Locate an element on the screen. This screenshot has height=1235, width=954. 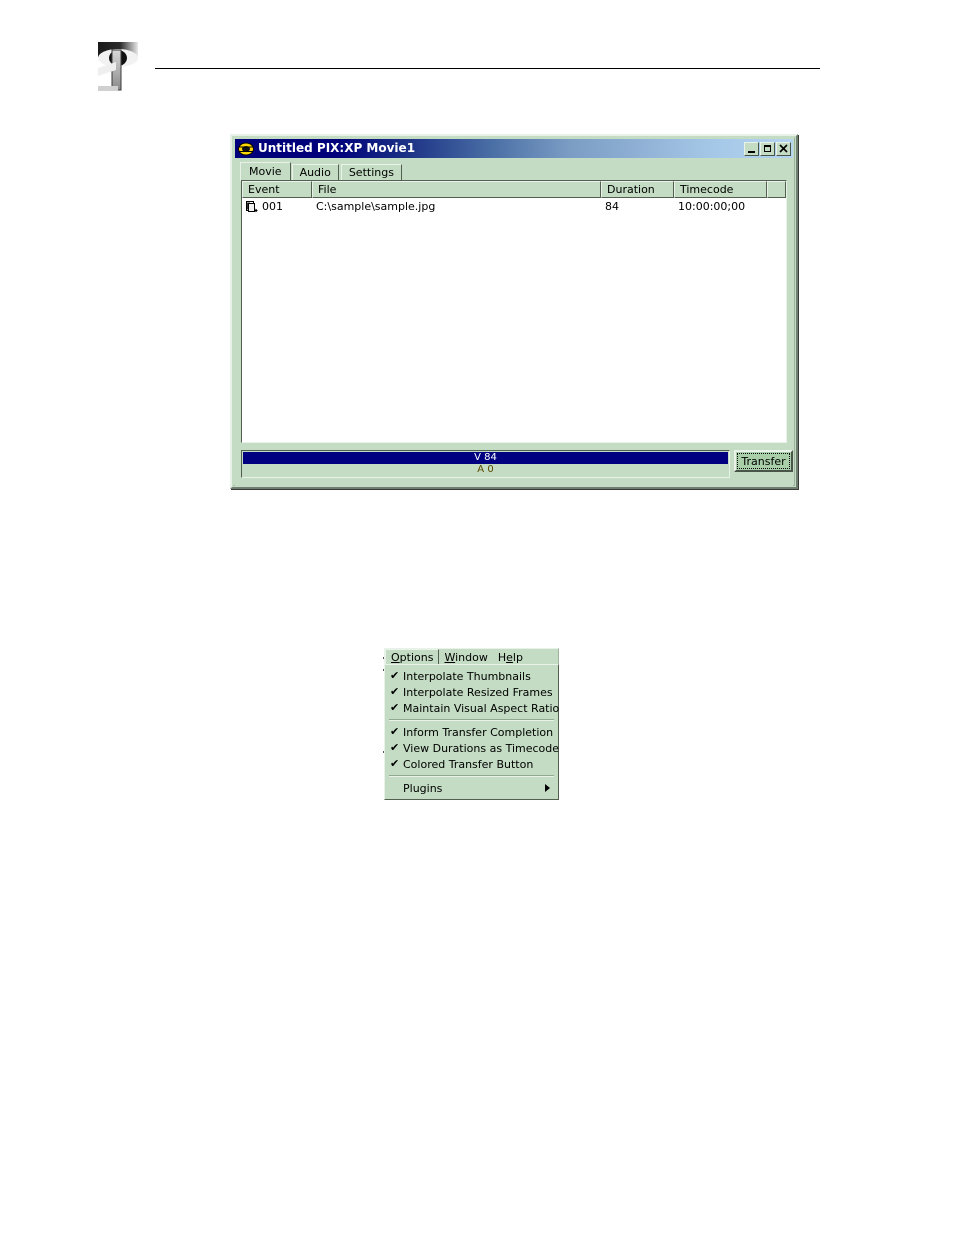
menu-bar-item-options-accel: O is located at coordinates (395, 657).